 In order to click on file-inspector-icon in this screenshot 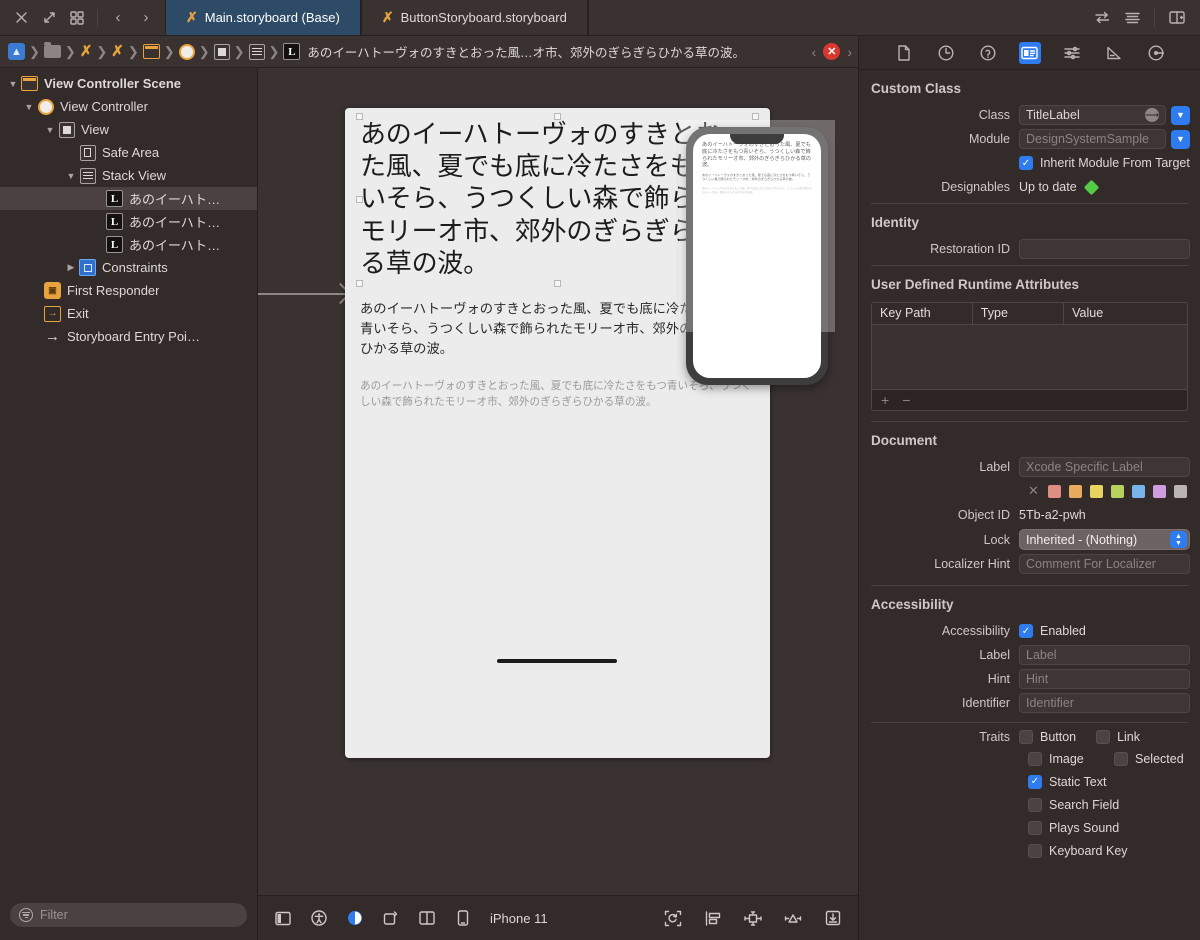, I will do `click(904, 53)`.